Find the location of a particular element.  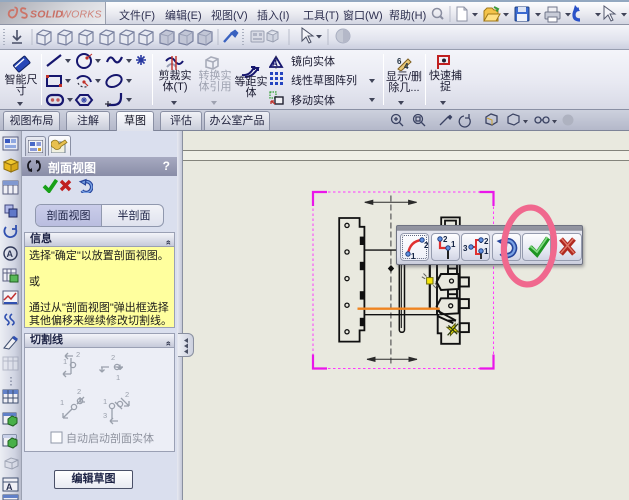

svg-text: SOLID is located at coordinates (46, 15).